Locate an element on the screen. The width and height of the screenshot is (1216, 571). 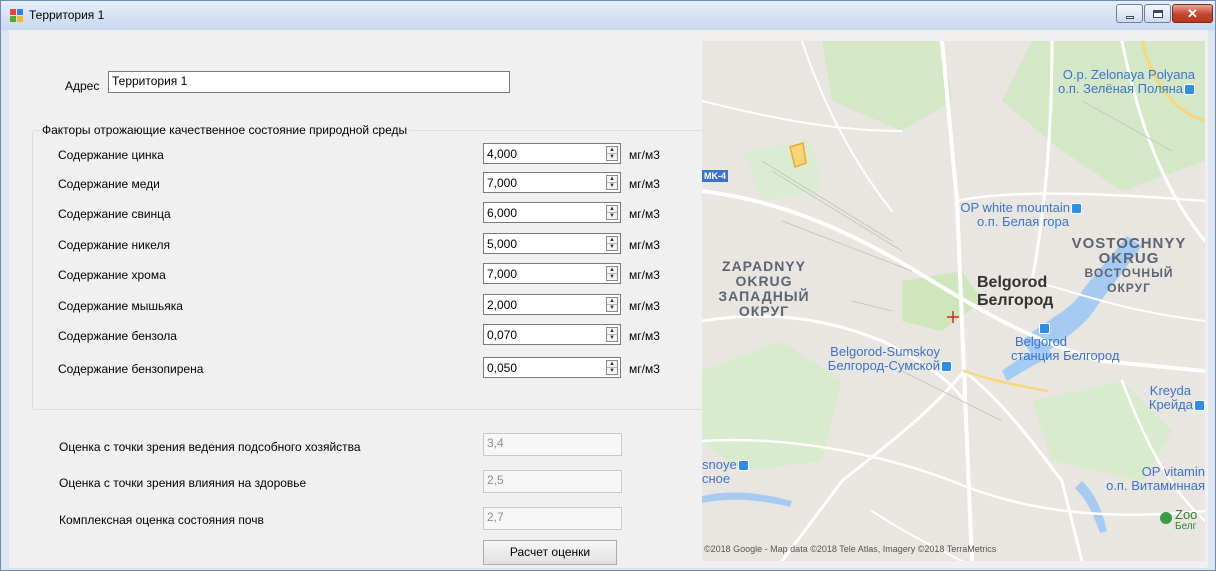
close-button: ✕ is located at coordinates (1192, 13).